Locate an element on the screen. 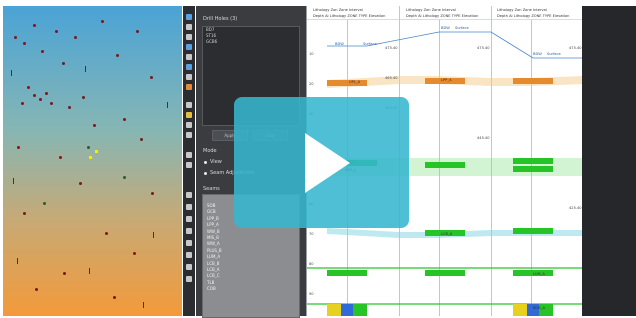 This screenshot has height=318, width=636. rotate-icon is located at coordinates (189, 47).